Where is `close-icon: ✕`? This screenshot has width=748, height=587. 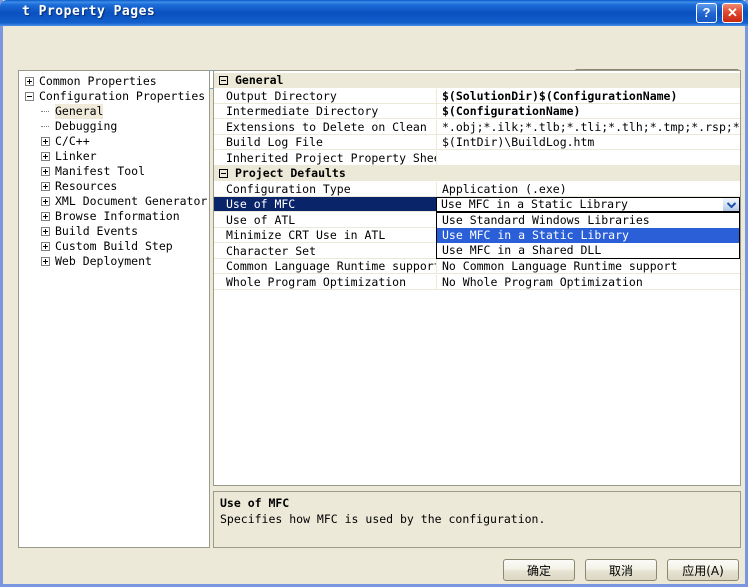 close-icon: ✕ is located at coordinates (732, 13).